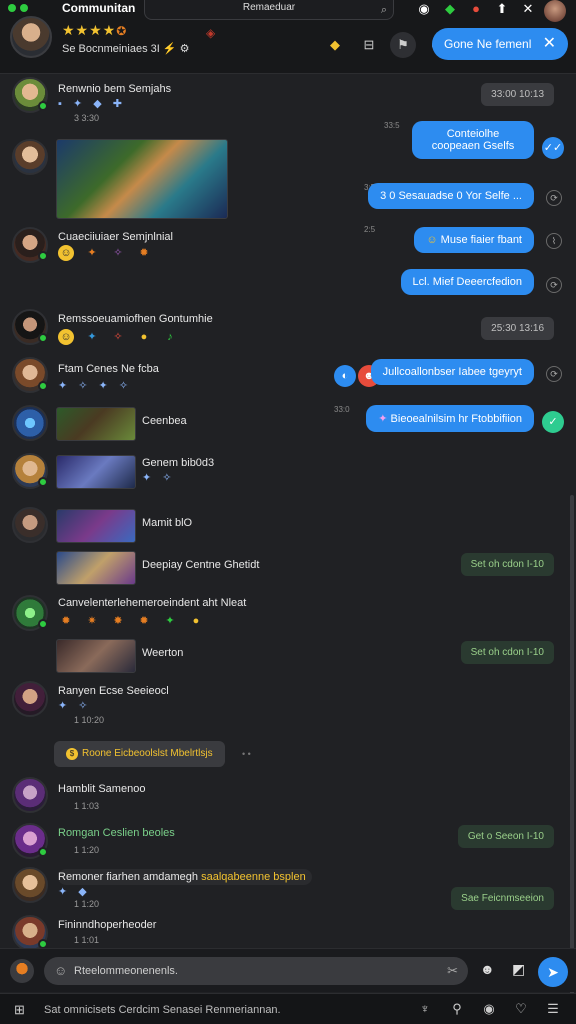 Image resolution: width=576 pixels, height=1024 pixels. What do you see at coordinates (87, 850) in the screenshot?
I see `message-meta: 1 1:20` at bounding box center [87, 850].